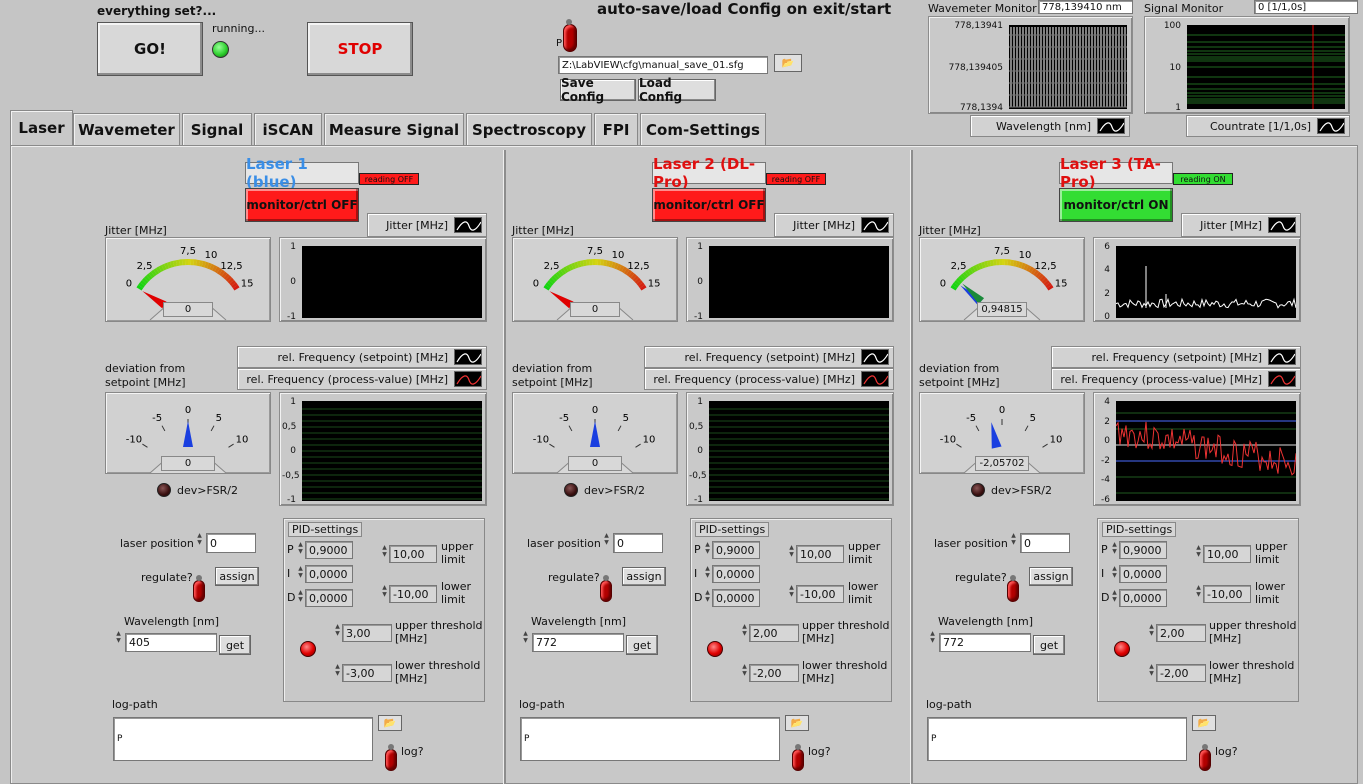 Image resolution: width=1363 pixels, height=784 pixels. I want to click on jitter-graph: 1 0 -1, so click(790, 279).